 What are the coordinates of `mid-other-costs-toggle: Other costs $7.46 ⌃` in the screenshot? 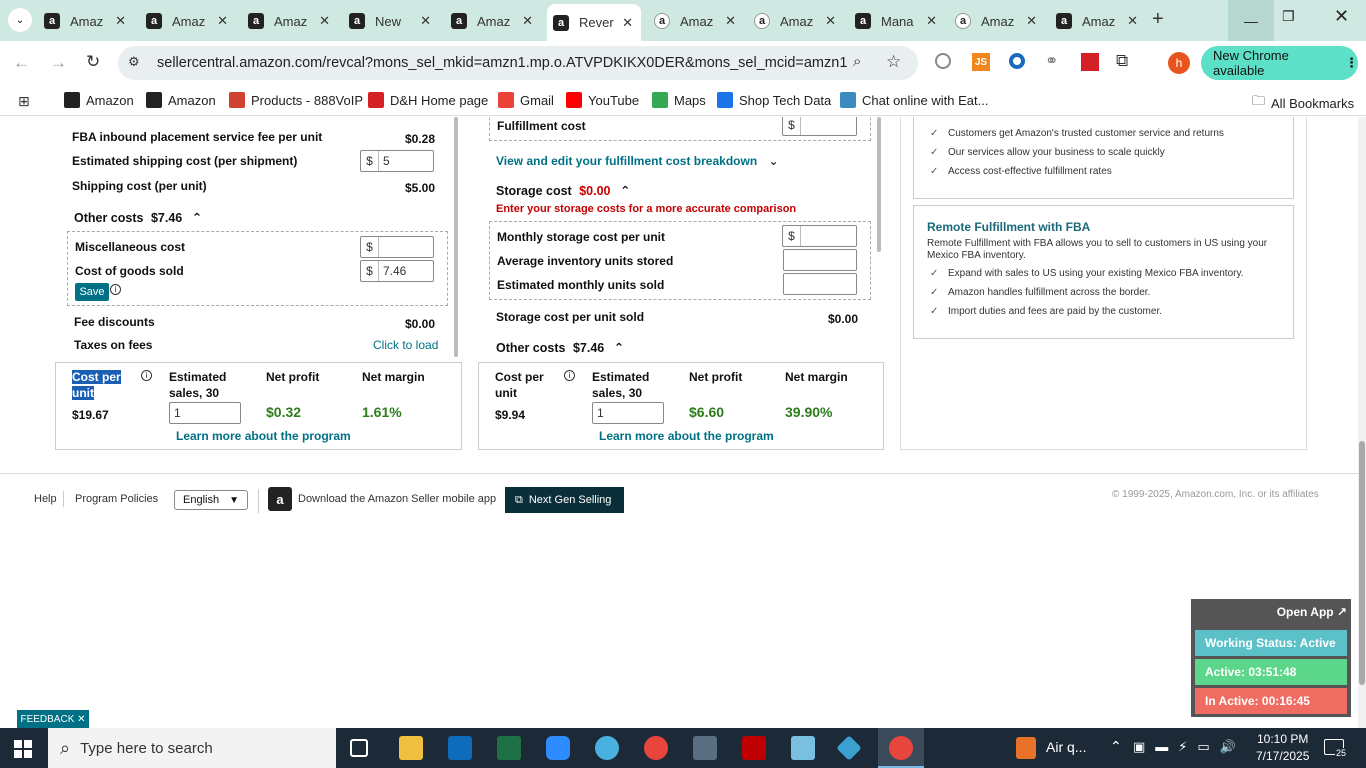 It's located at (560, 347).